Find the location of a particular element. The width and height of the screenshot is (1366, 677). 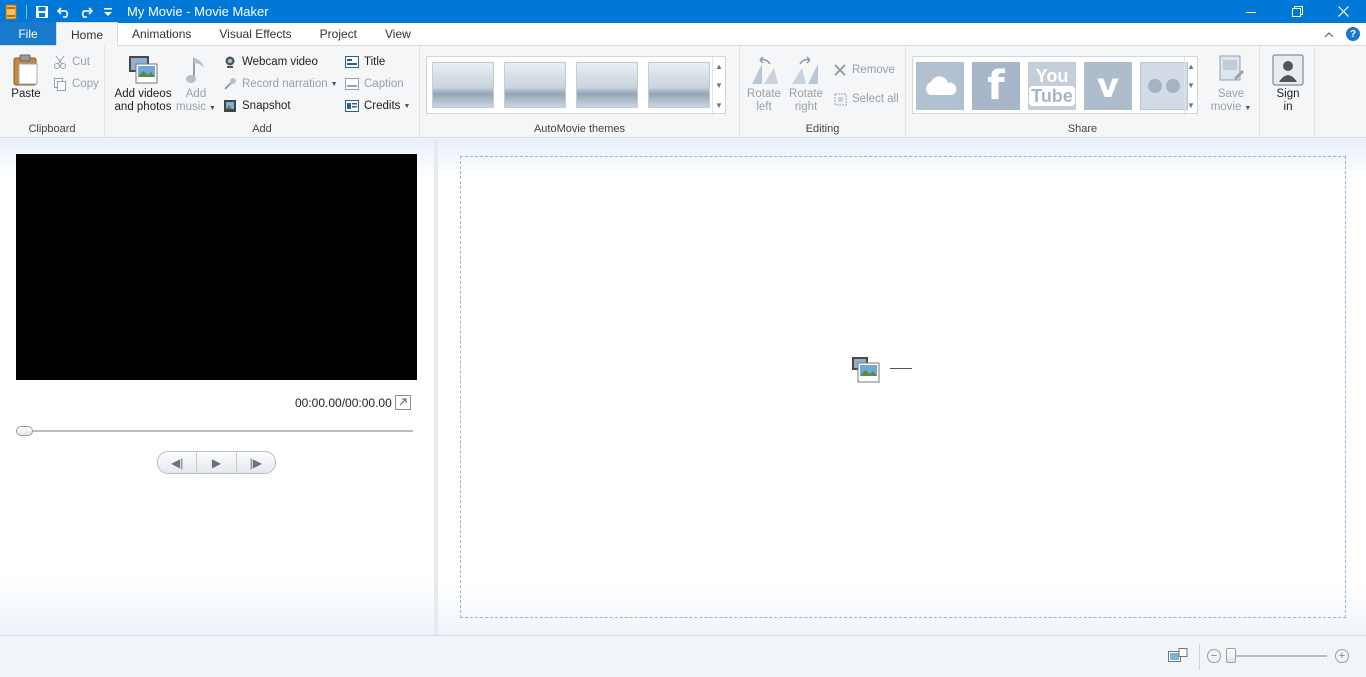

rotate-right-button: Rotate right is located at coordinates (806, 83).